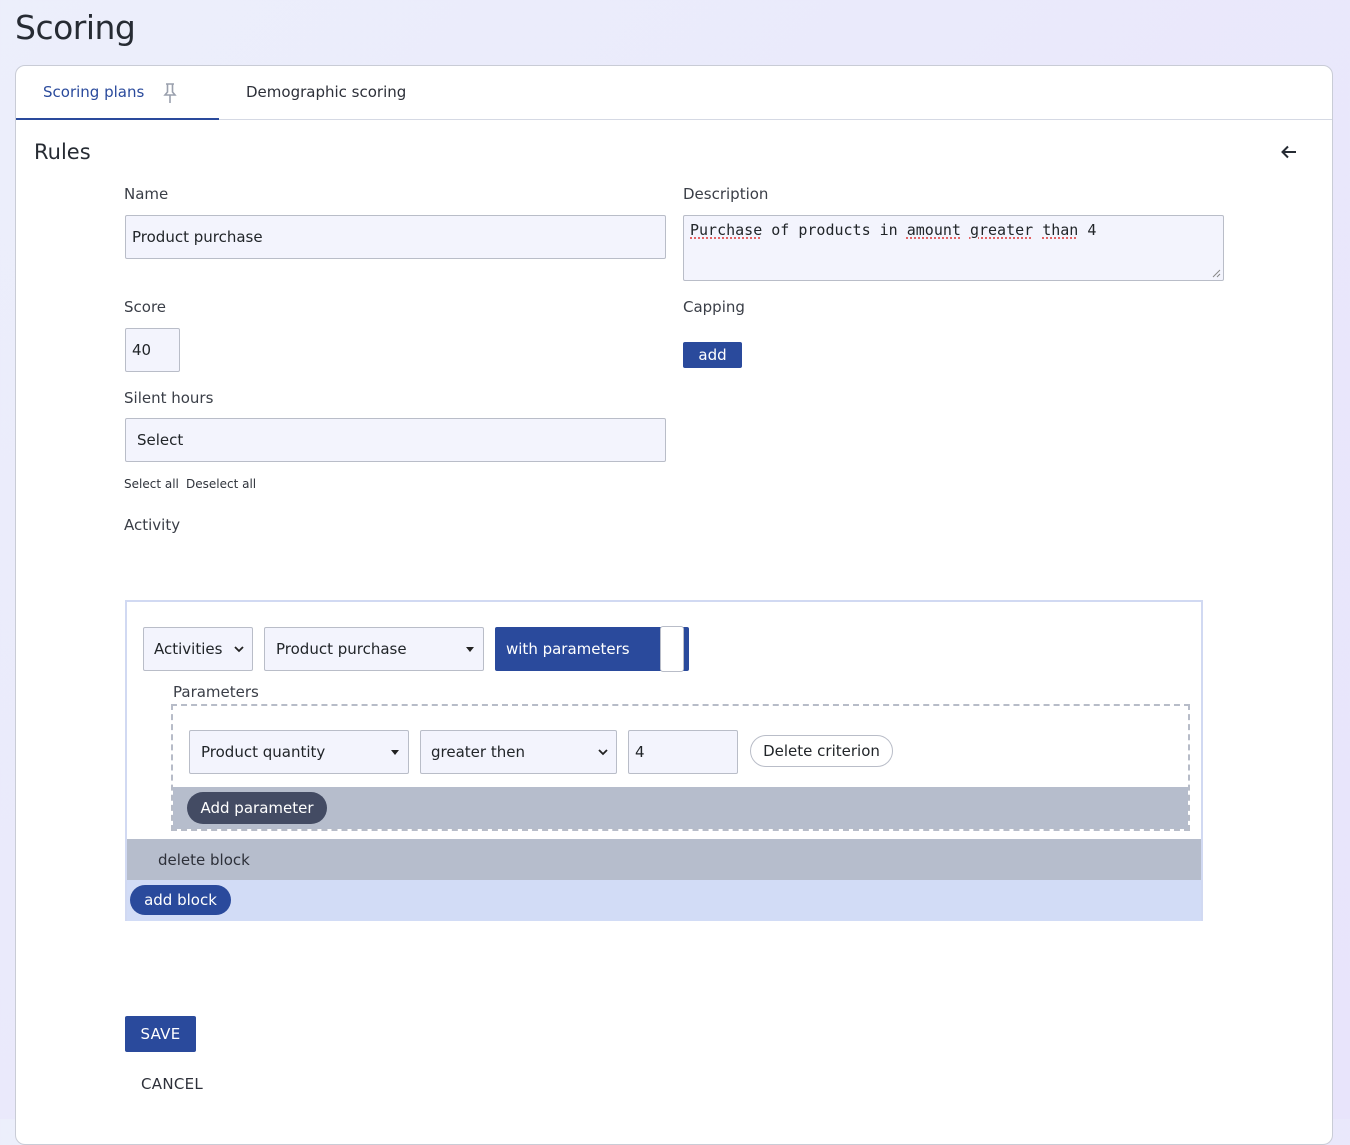 Image resolution: width=1350 pixels, height=1145 pixels. Describe the element at coordinates (170, 93) in the screenshot. I see `pin-icon` at that location.